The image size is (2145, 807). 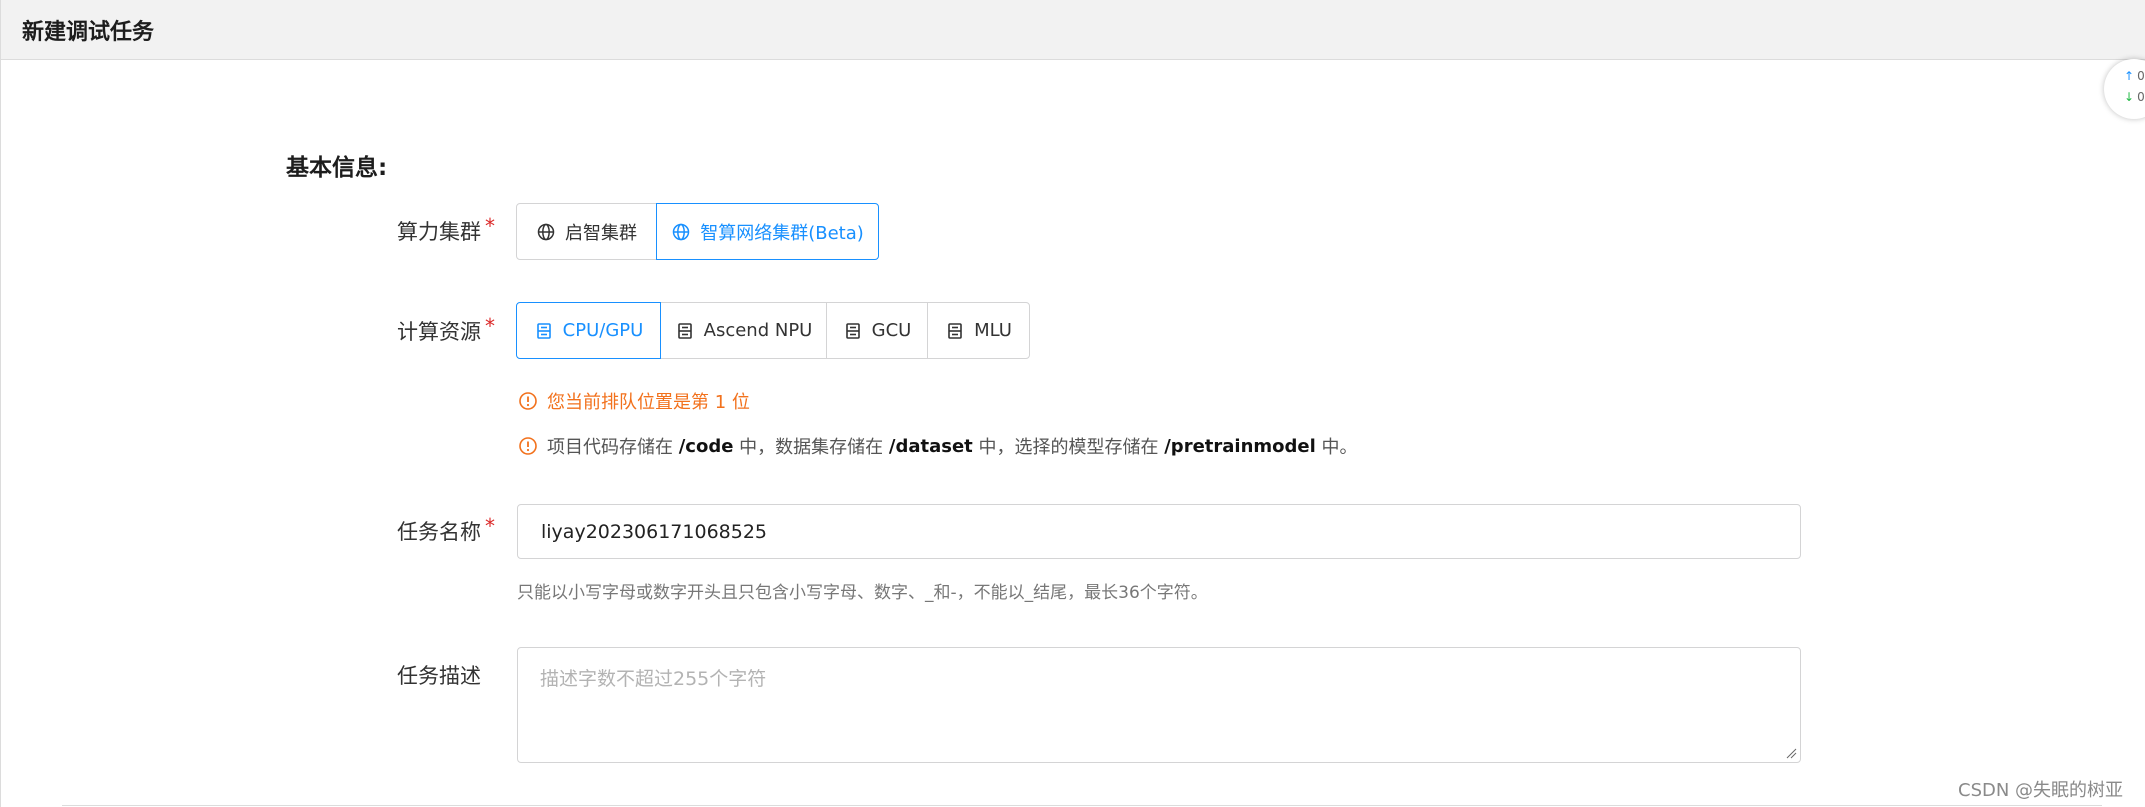 I want to click on page-header: 新建调试任务, so click(x=1072, y=30).